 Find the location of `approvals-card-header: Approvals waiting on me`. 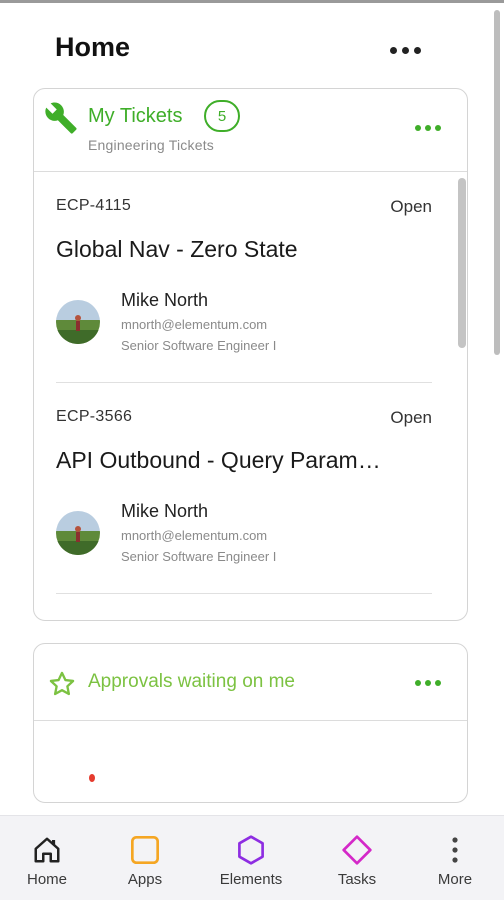

approvals-card-header: Approvals waiting on me is located at coordinates (250, 682).